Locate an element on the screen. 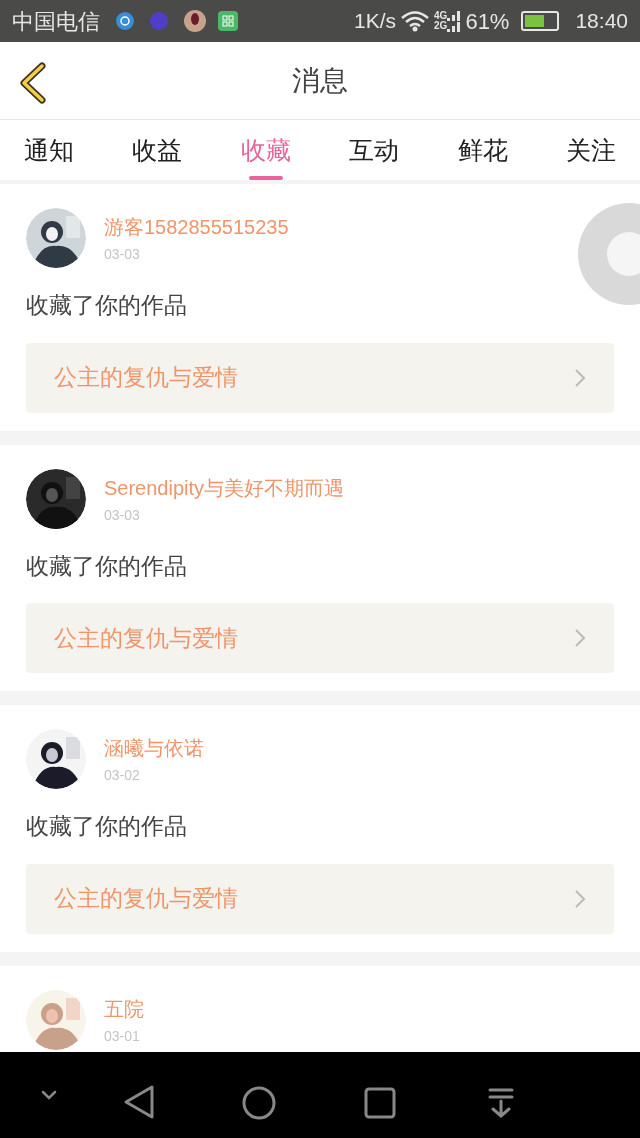 Image resolution: width=640 pixels, height=1138 pixels. carrier-name: 中国电信 is located at coordinates (56, 21).